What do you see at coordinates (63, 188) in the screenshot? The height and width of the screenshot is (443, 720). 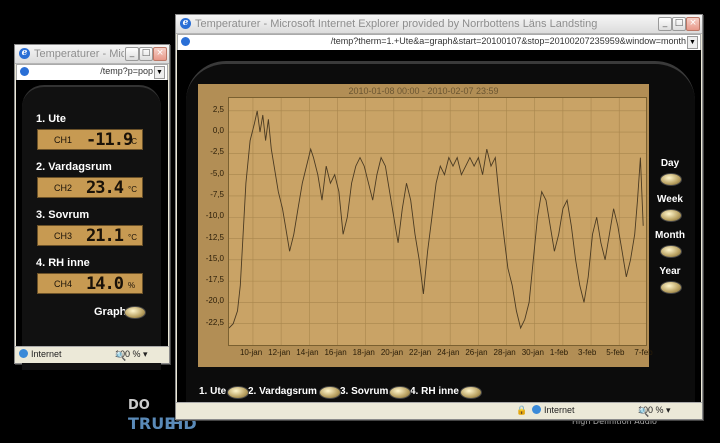 I see `channel-label: CH2` at bounding box center [63, 188].